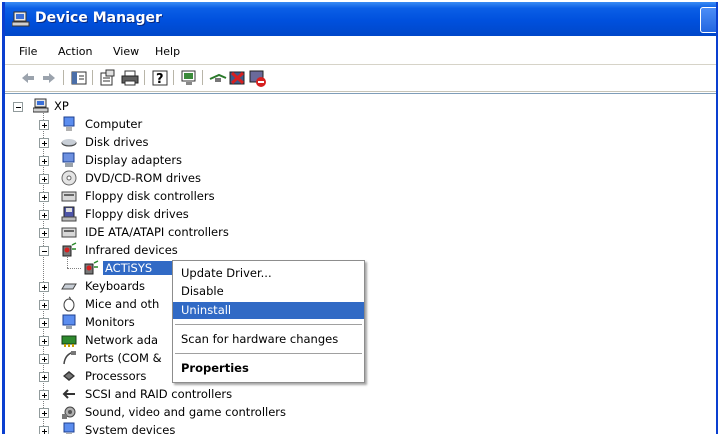 The width and height of the screenshot is (725, 434). Describe the element at coordinates (49, 78) in the screenshot. I see `forward-icon` at that location.